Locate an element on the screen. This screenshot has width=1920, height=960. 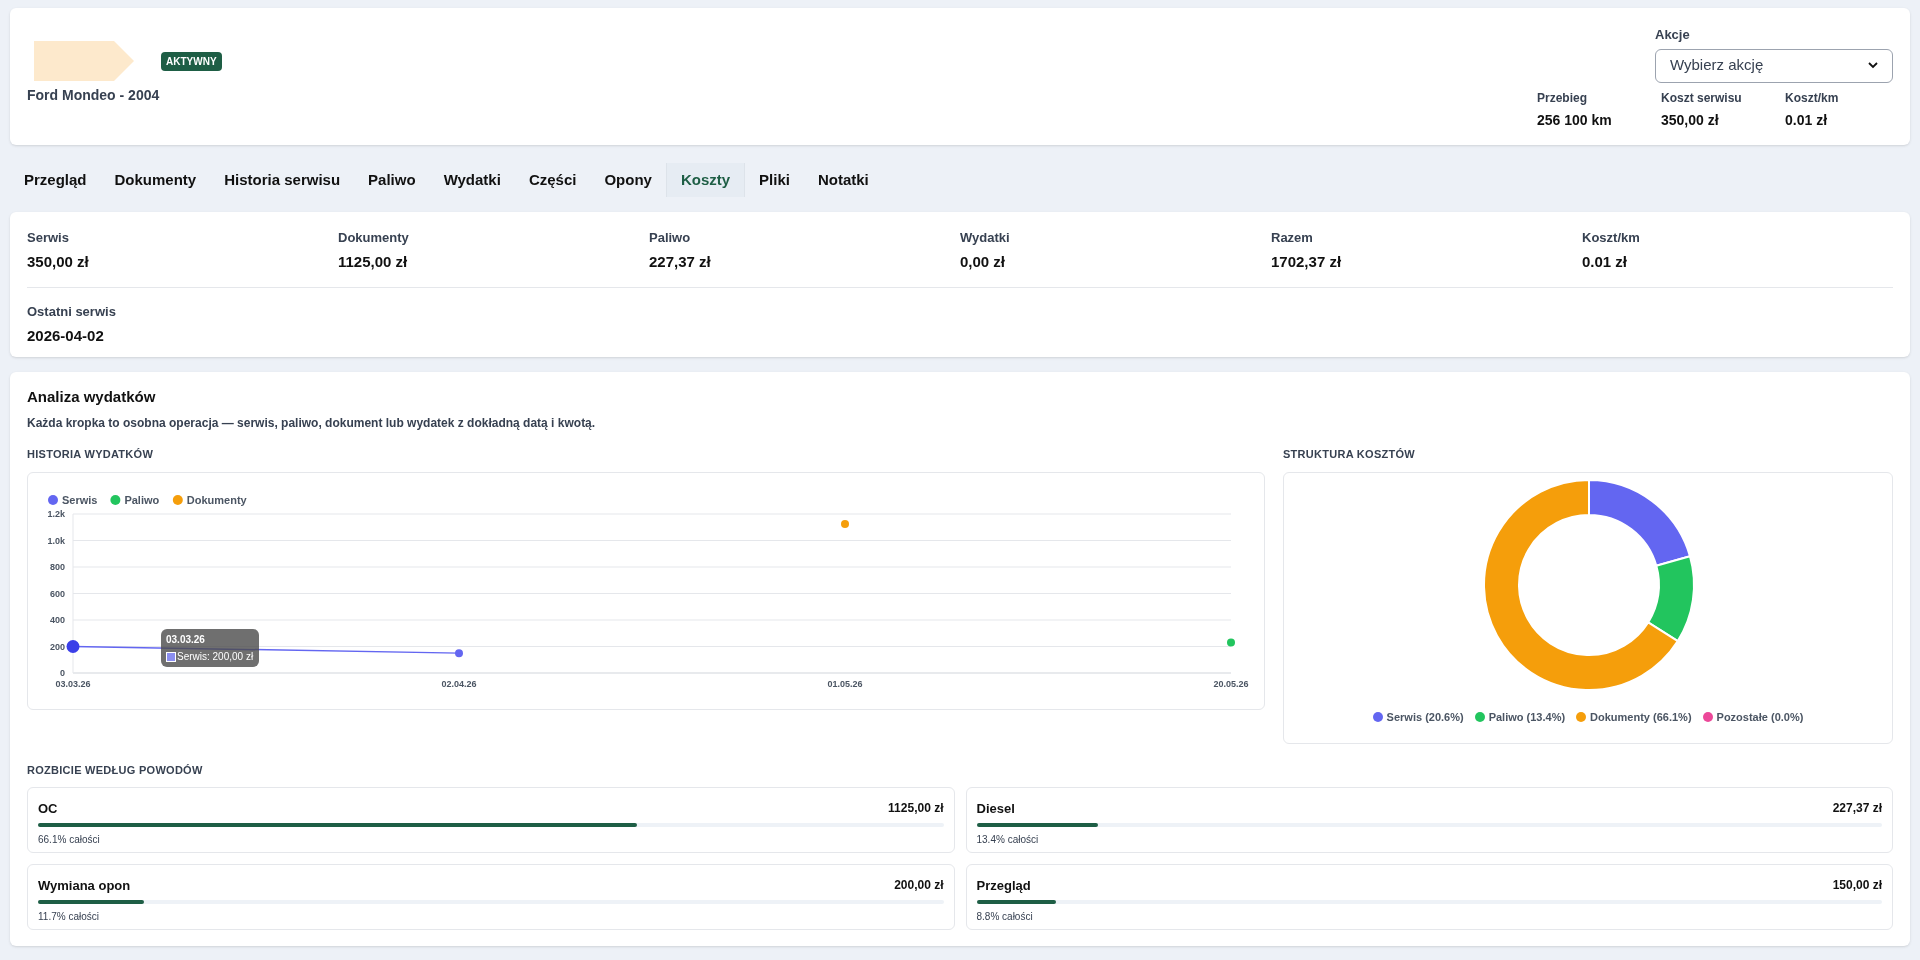
reason-name: Diesel is located at coordinates (995, 808).